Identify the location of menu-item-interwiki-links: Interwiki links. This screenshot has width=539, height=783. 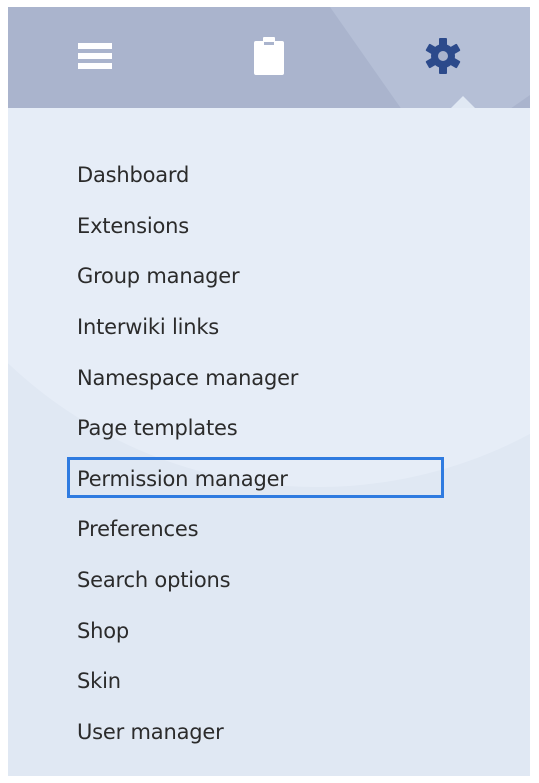
(147, 327).